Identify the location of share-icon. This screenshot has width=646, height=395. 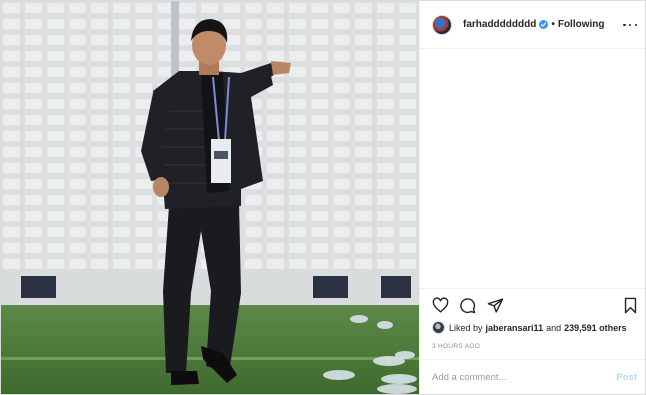
(495, 305).